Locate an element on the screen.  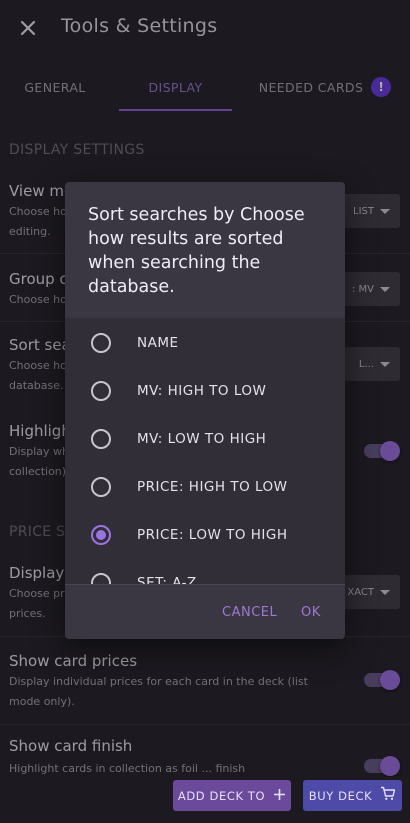
option-label: SET: A-Z is located at coordinates (167, 579).